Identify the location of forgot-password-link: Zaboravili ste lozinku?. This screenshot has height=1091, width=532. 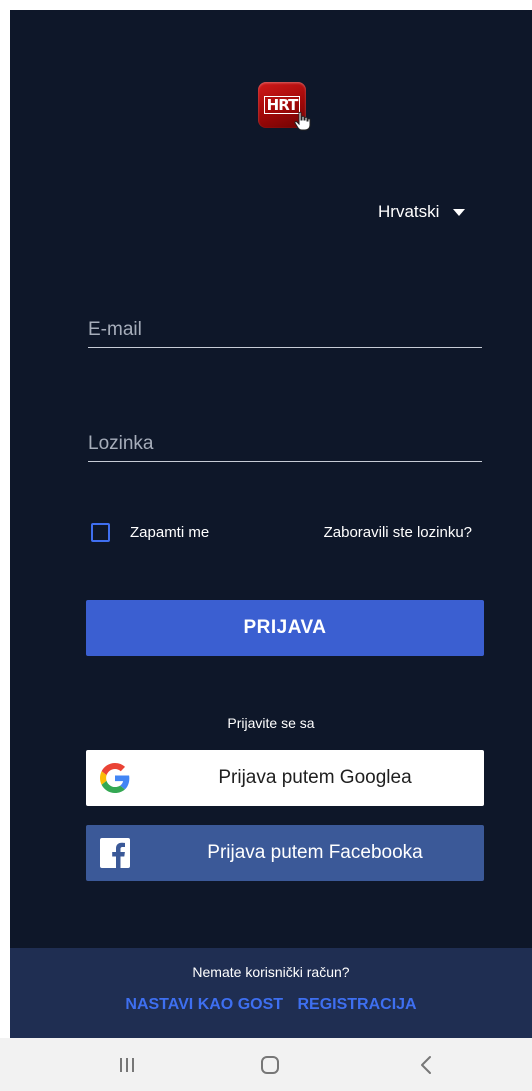
(398, 532).